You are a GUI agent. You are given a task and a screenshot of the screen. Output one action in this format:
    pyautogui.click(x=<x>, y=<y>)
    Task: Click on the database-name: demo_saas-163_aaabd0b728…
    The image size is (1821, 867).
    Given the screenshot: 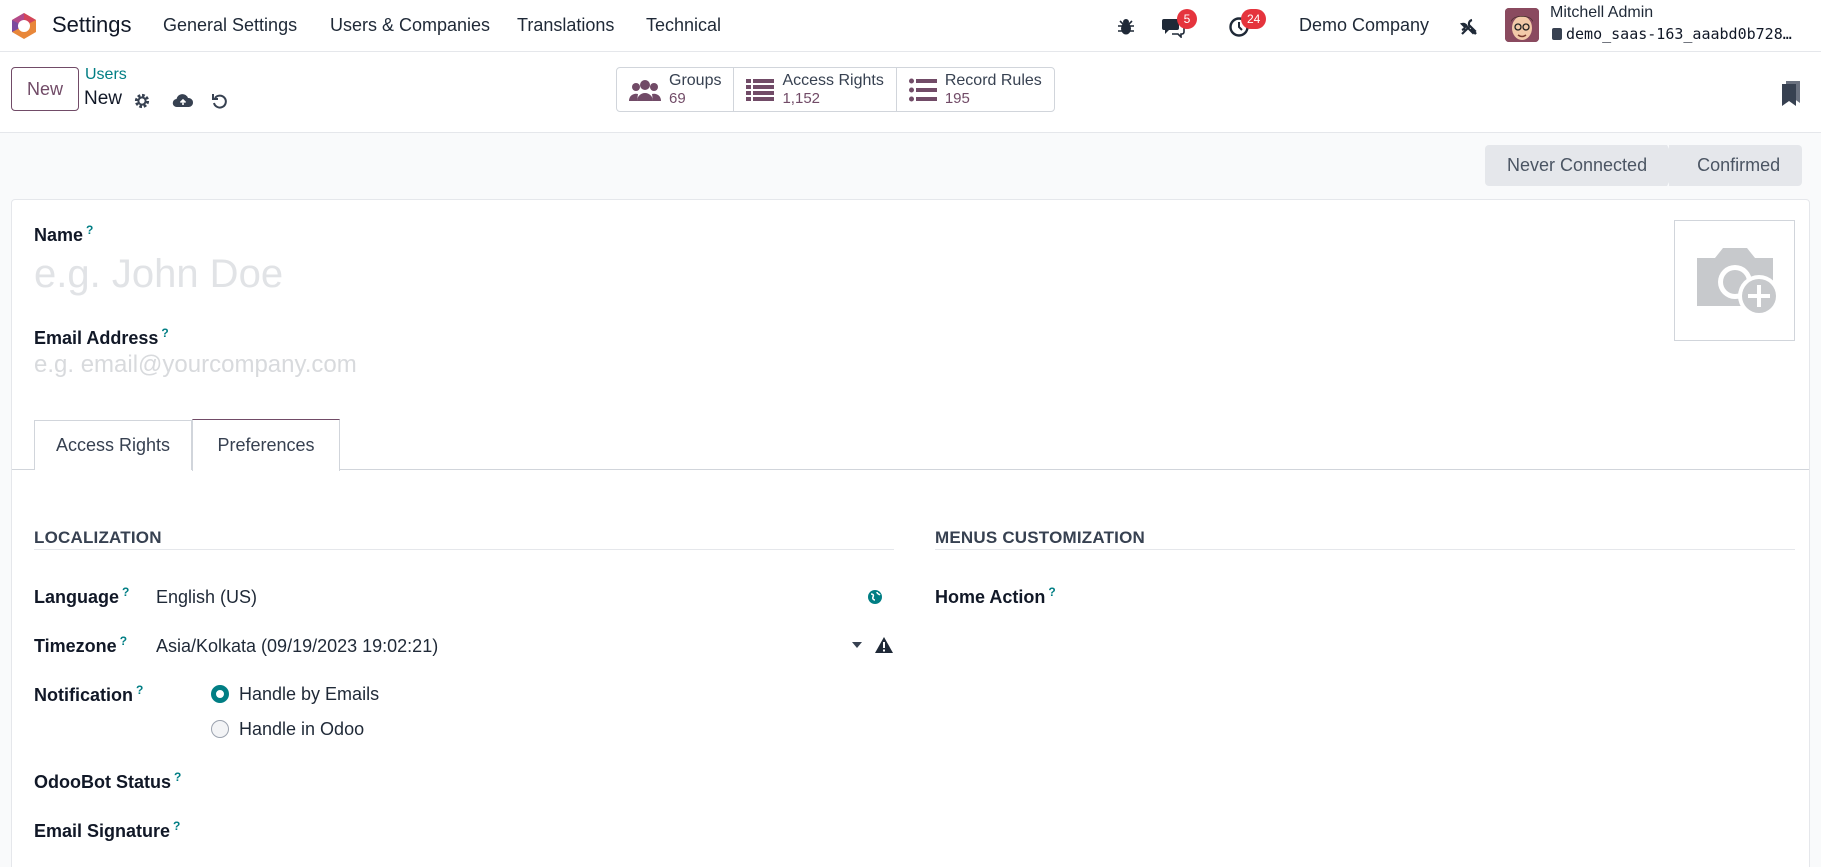 What is the action you would take?
    pyautogui.click(x=1684, y=34)
    